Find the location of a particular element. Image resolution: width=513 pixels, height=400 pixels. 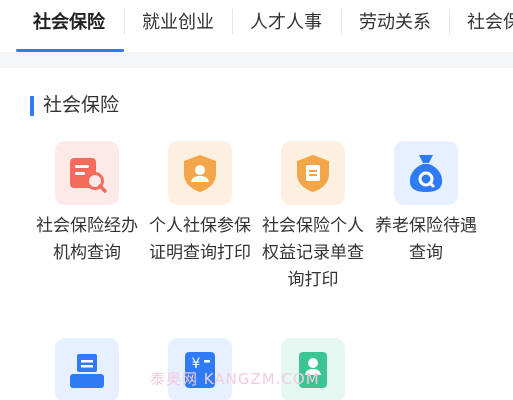

service-label: 社会保险个人权益记录单查询打印 is located at coordinates (313, 253).